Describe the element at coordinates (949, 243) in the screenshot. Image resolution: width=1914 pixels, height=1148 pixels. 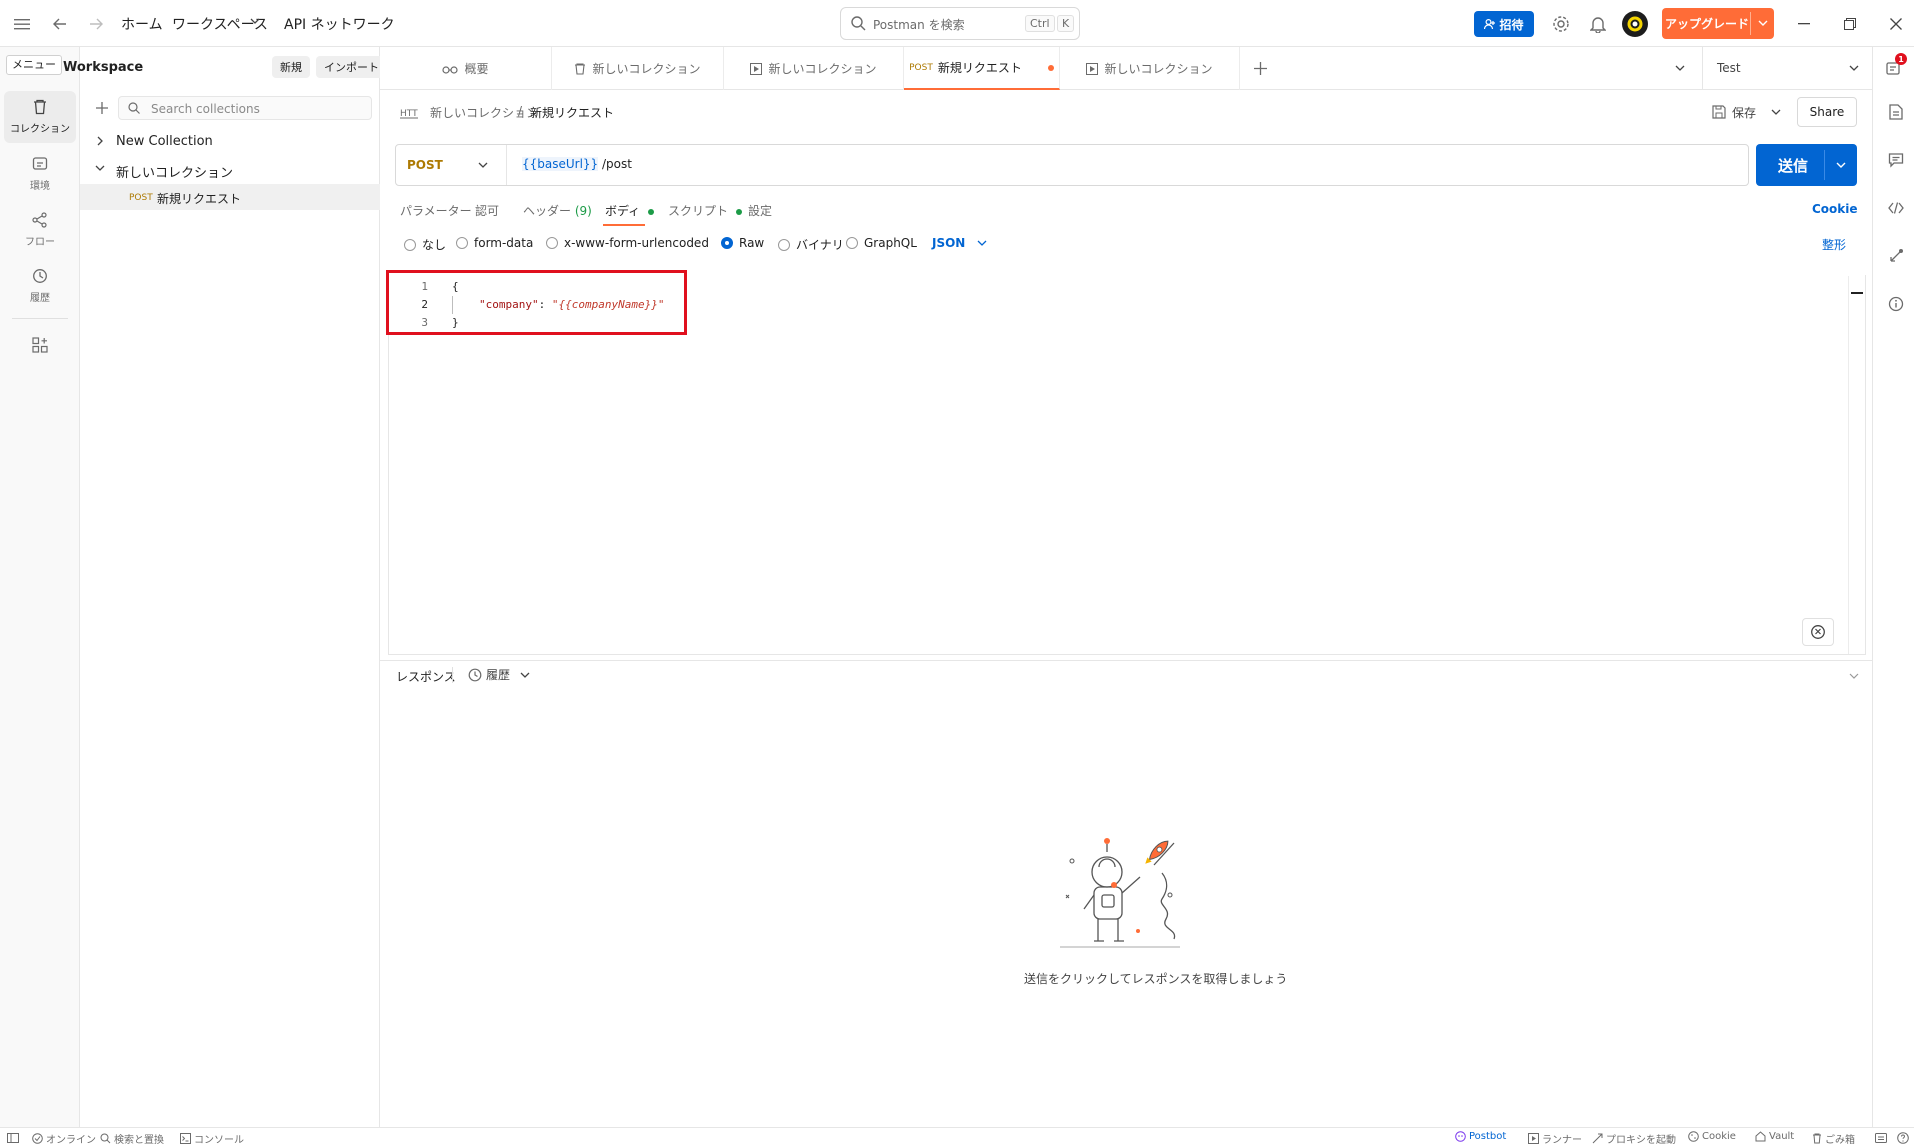
I see `format-label: JSON` at that location.